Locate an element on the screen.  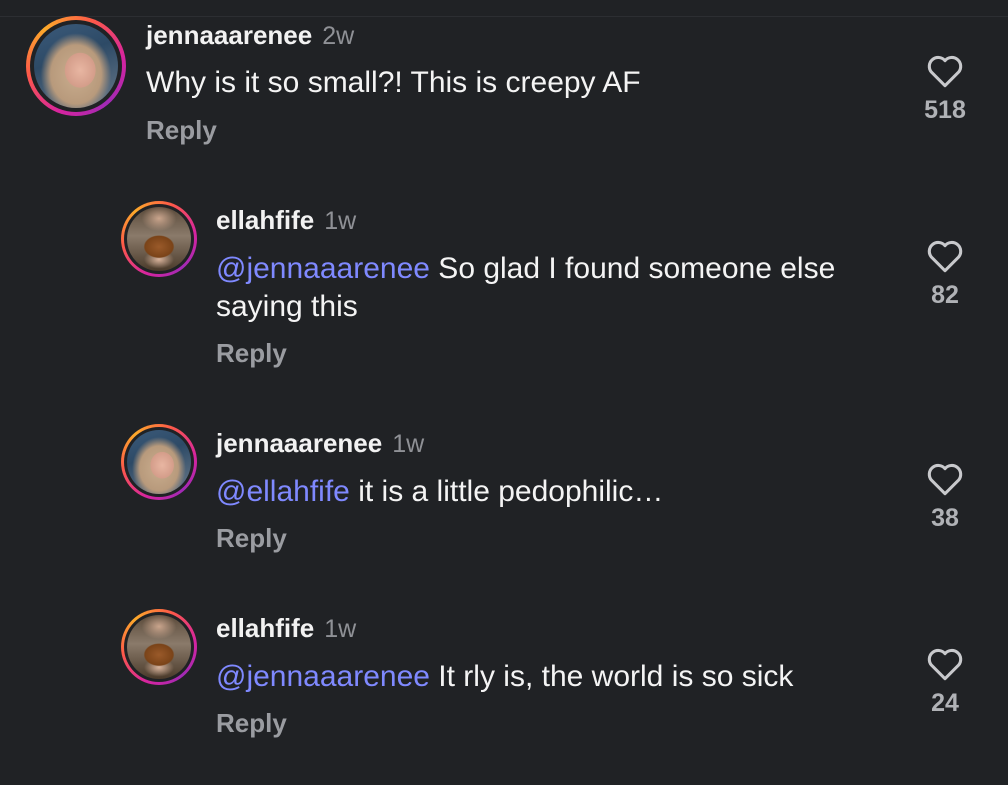
like-button: 38 is located at coordinates (945, 497).